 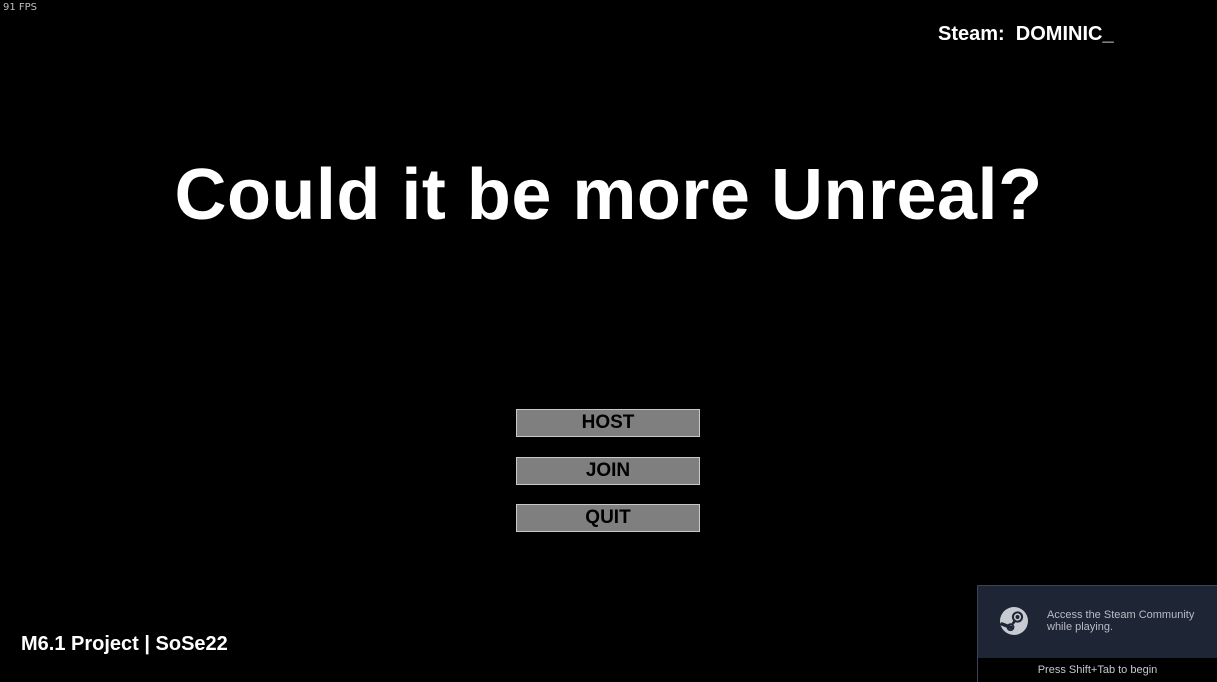 I want to click on game-title: Could it be more Unreal?, so click(x=608, y=195).